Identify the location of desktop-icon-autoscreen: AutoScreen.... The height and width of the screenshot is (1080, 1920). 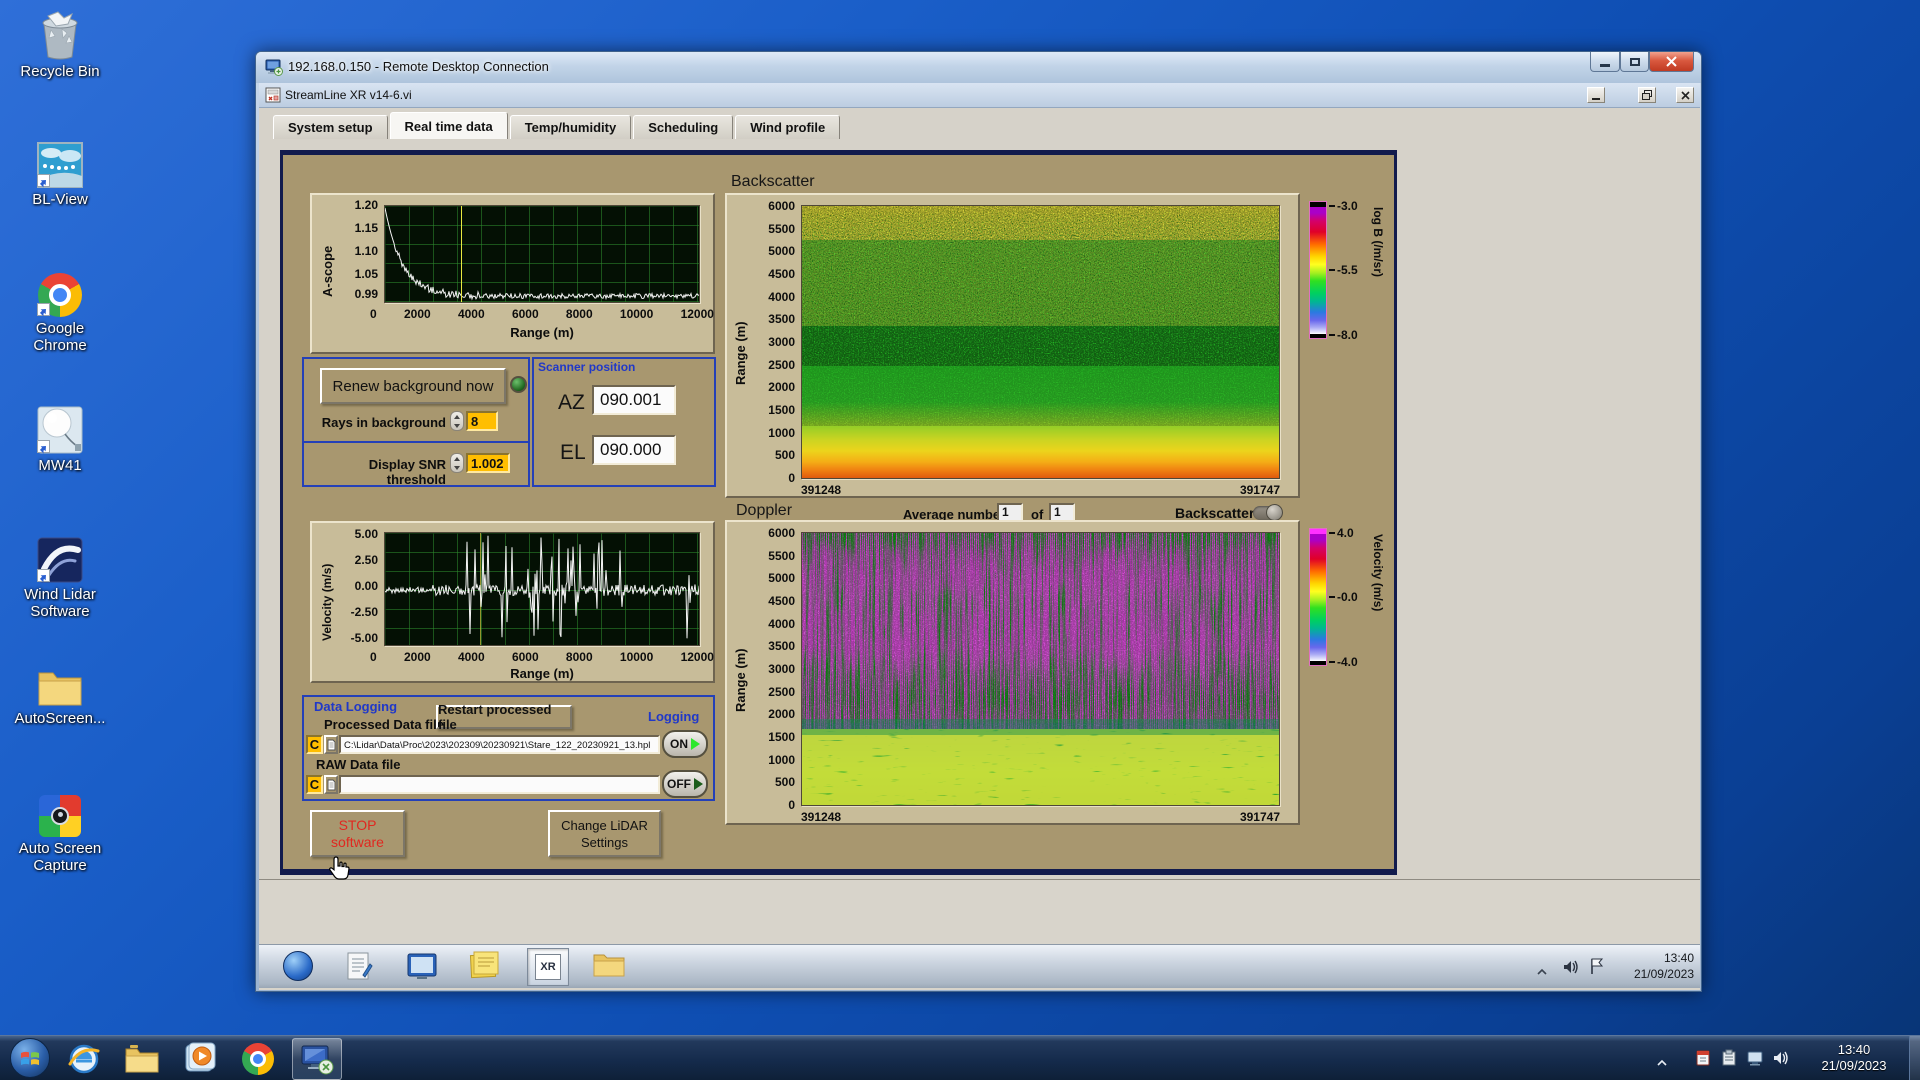
(60, 692).